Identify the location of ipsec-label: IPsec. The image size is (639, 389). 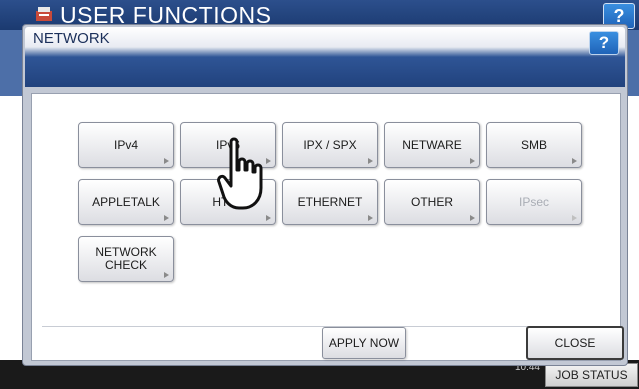
(533, 201).